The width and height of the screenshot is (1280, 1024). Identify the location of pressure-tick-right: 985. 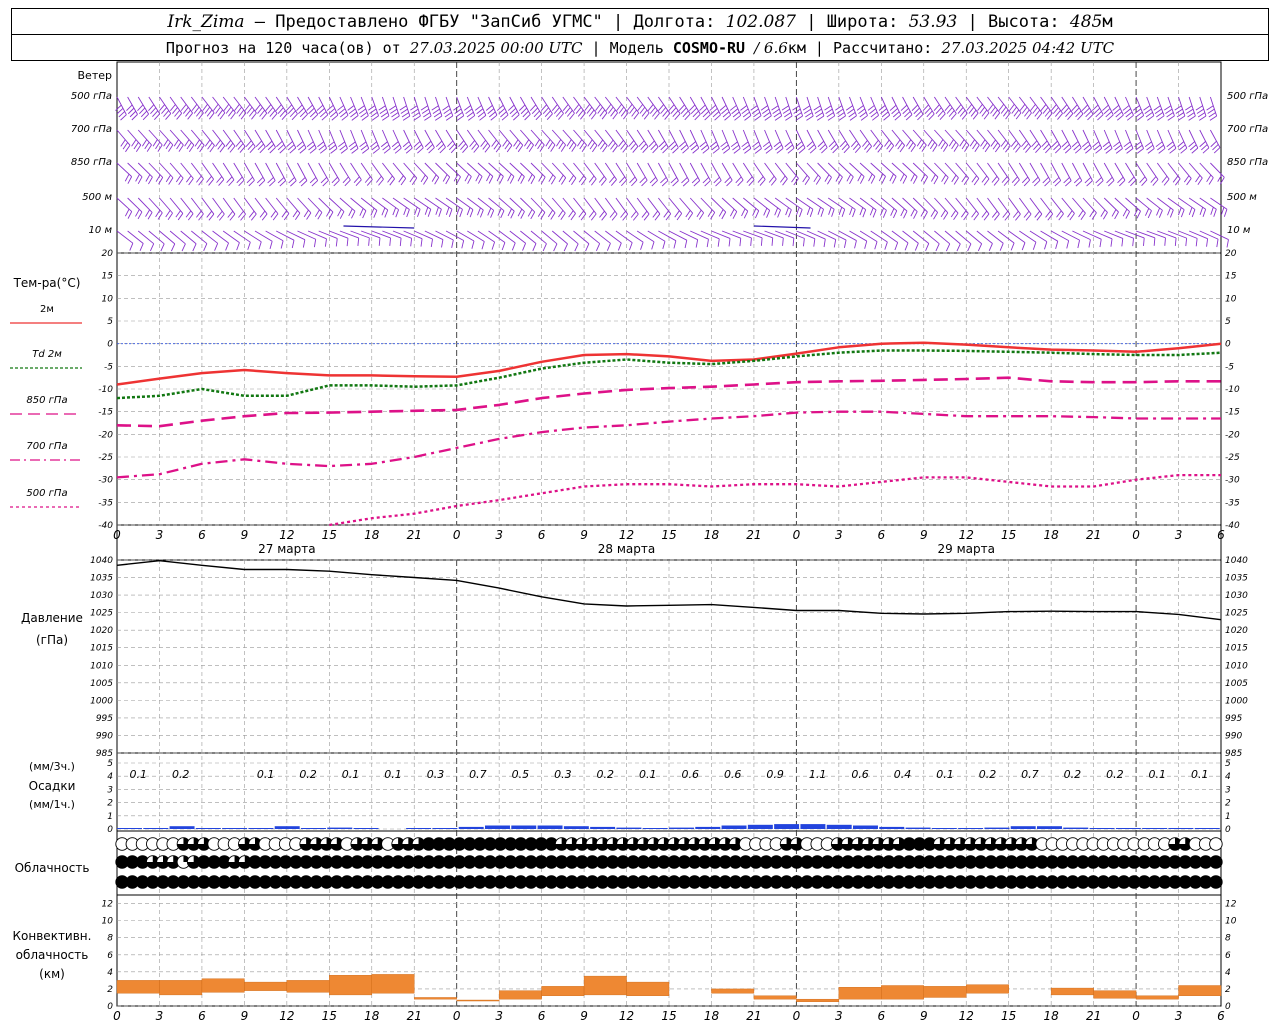
(1233, 754).